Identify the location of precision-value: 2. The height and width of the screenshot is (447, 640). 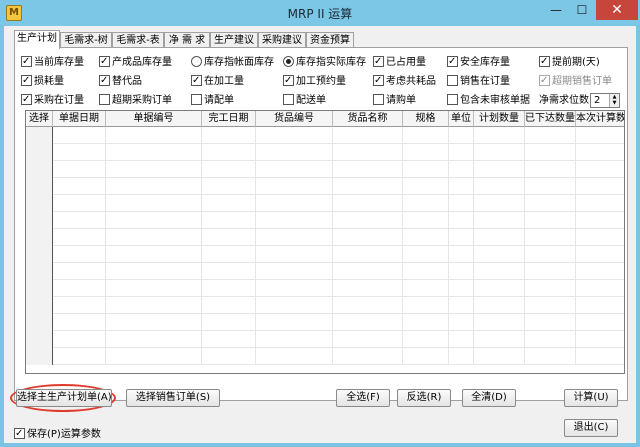
(597, 100).